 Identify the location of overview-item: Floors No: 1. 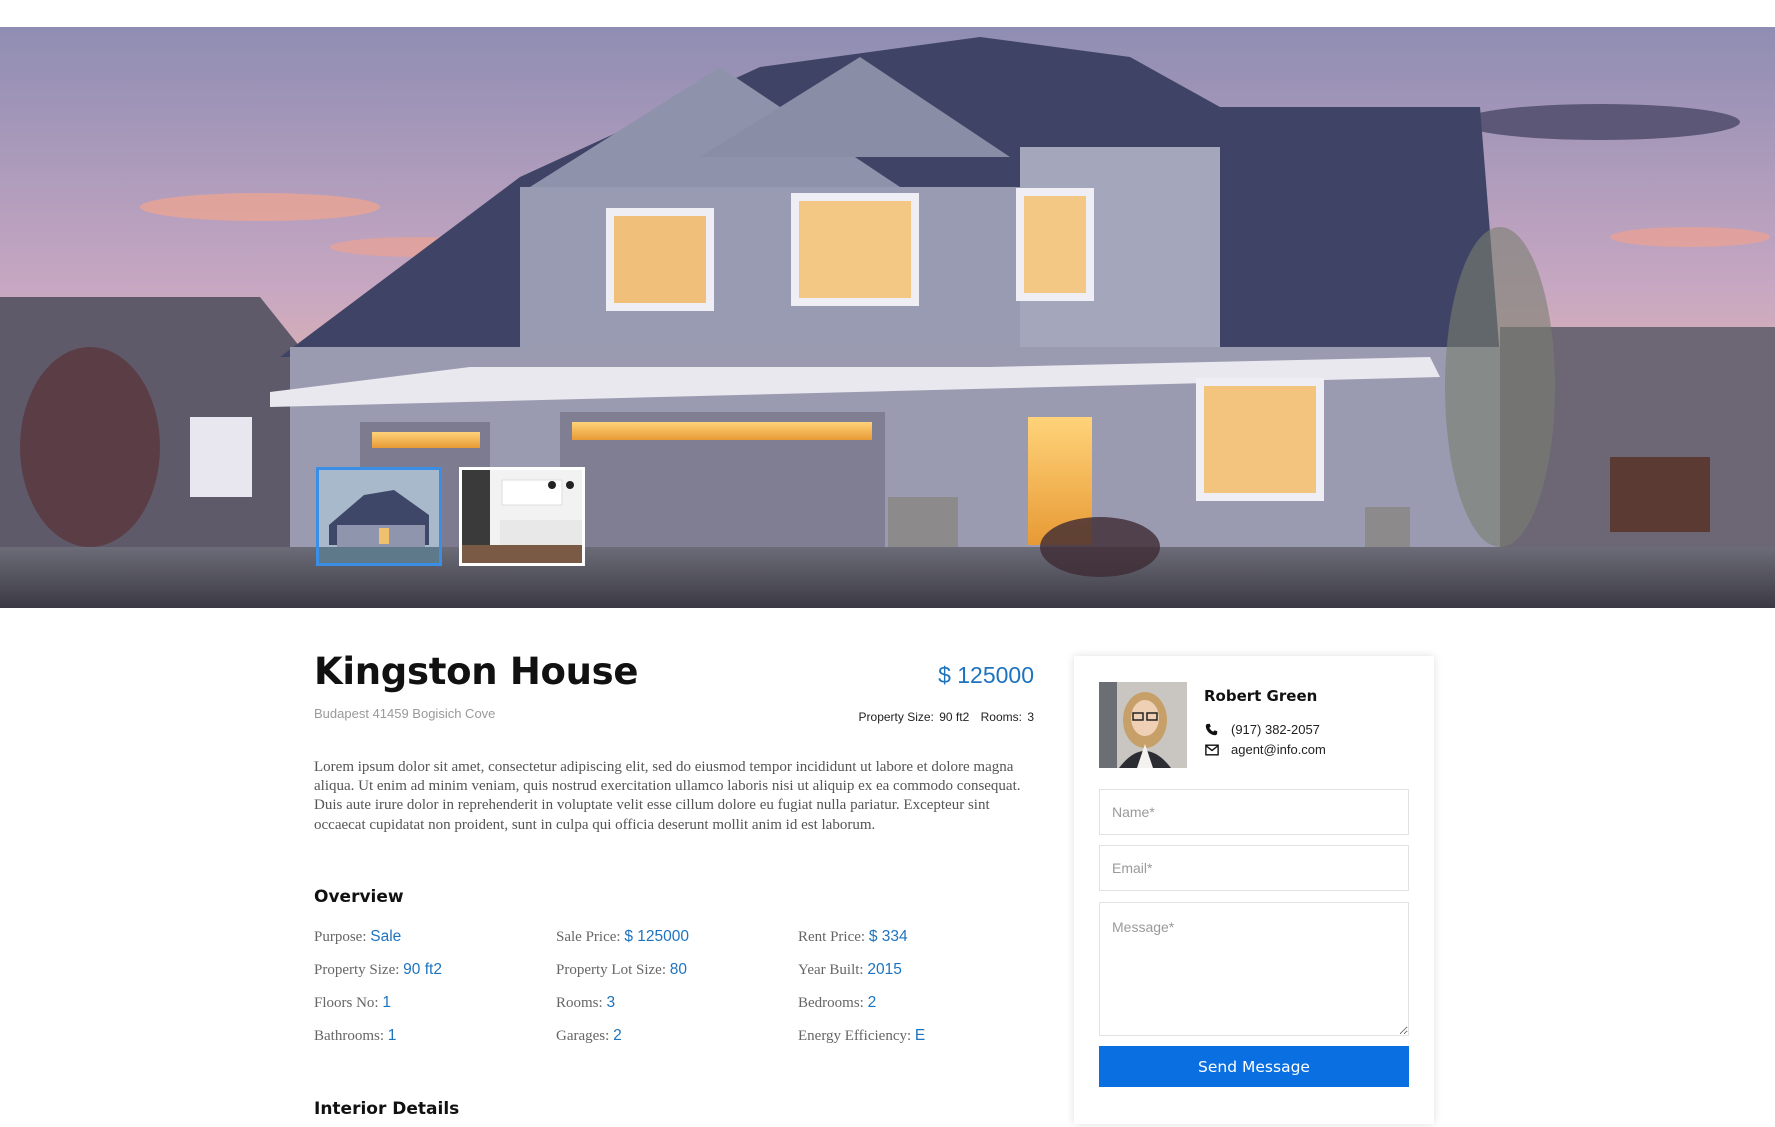
(435, 1003).